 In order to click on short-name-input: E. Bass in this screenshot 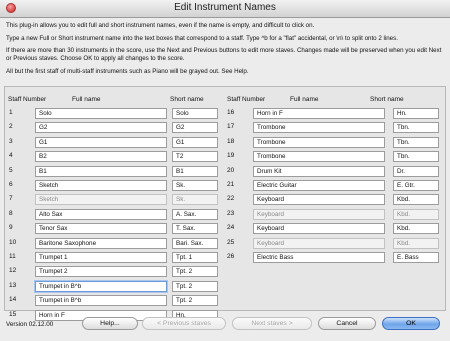, I will do `click(416, 257)`.